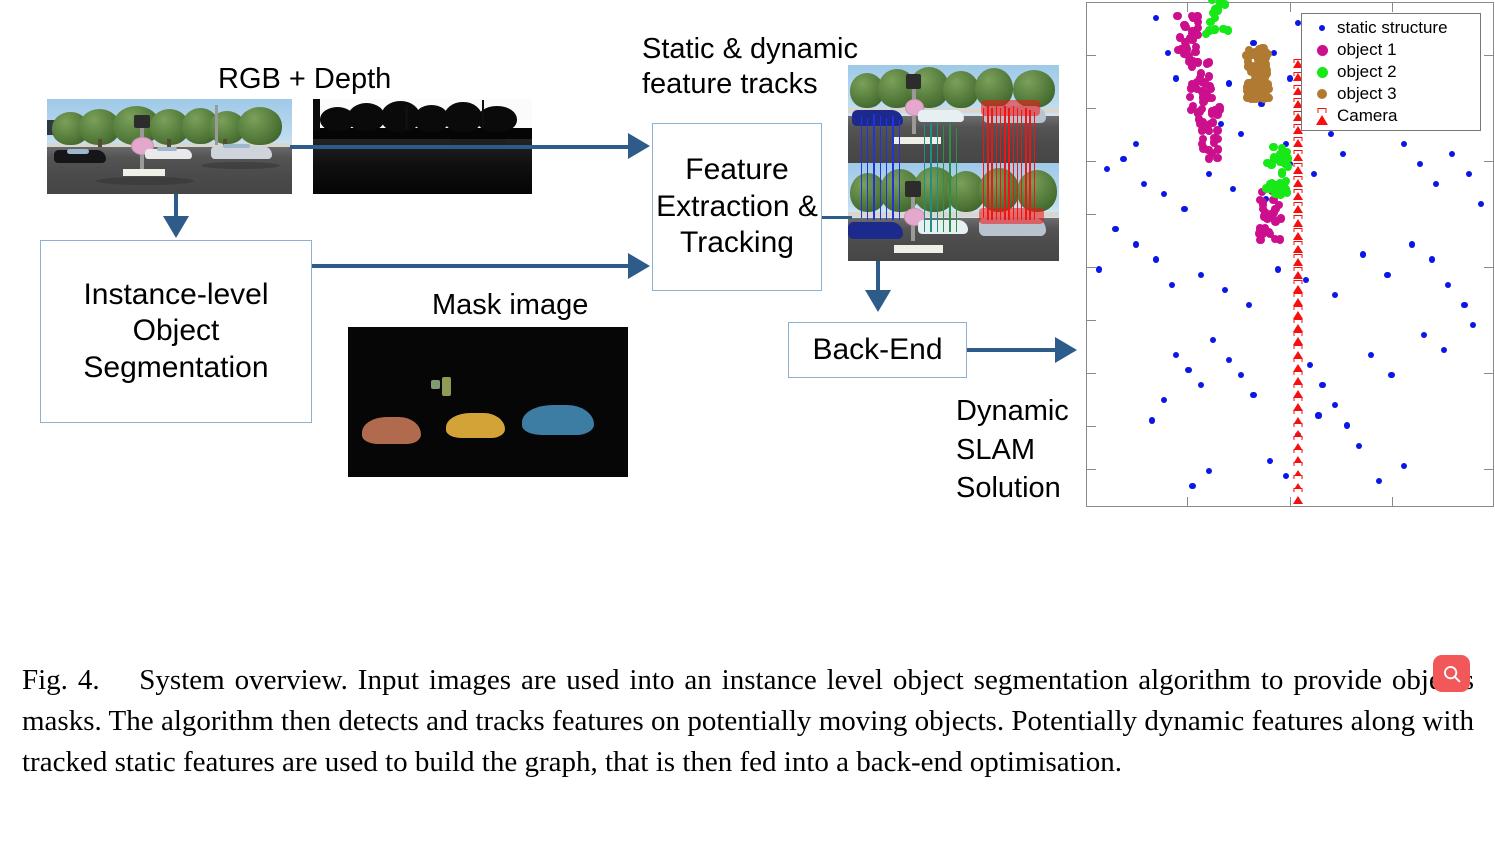 This screenshot has height=858, width=1495. I want to click on legend-item-object-3: object 3, so click(1389, 94).